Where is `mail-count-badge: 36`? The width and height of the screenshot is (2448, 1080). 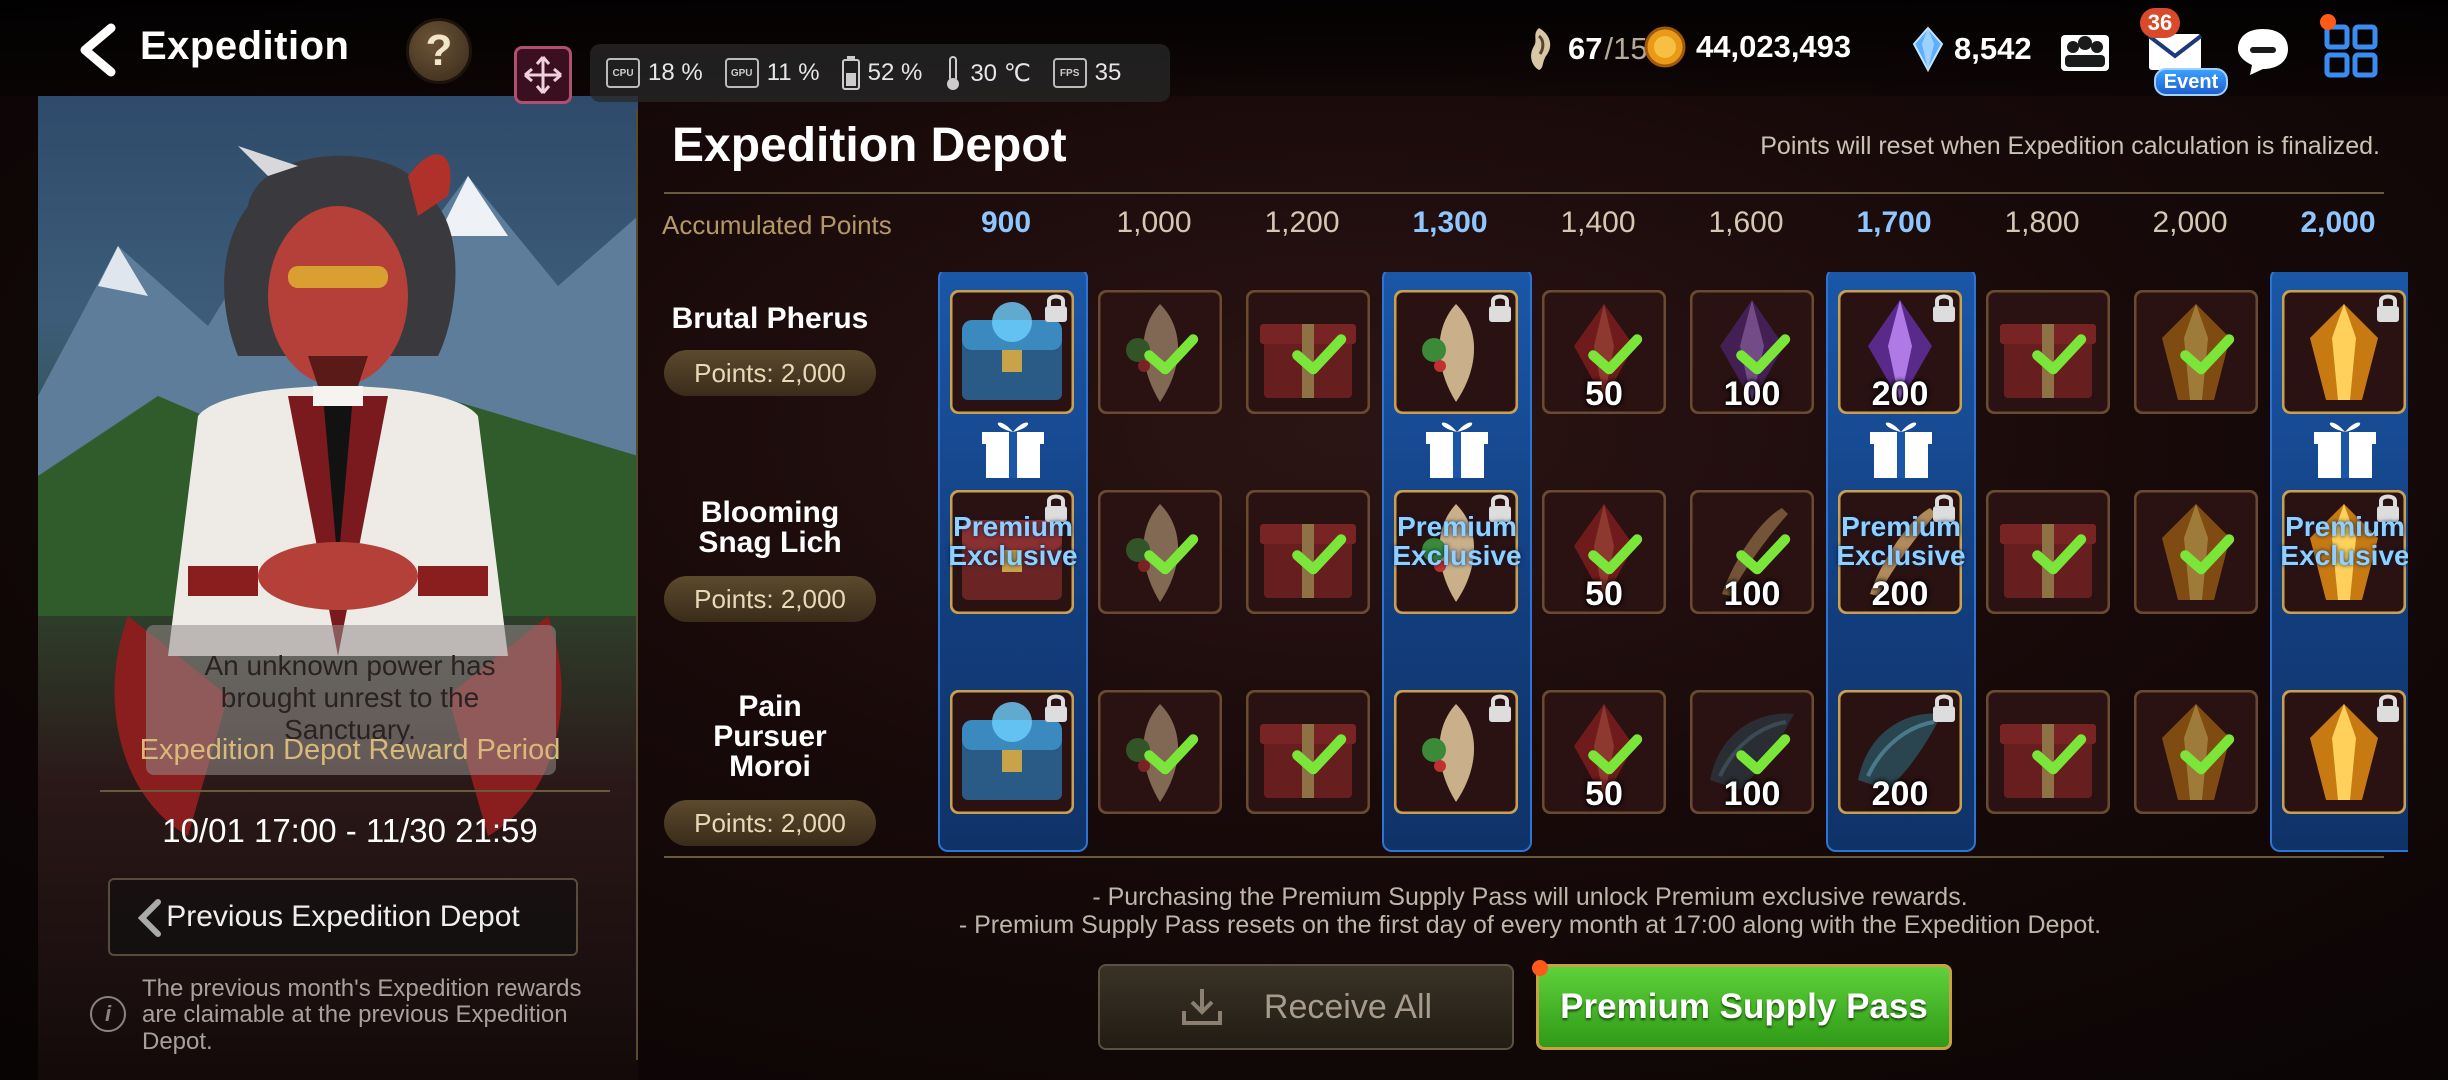 mail-count-badge: 36 is located at coordinates (2160, 23).